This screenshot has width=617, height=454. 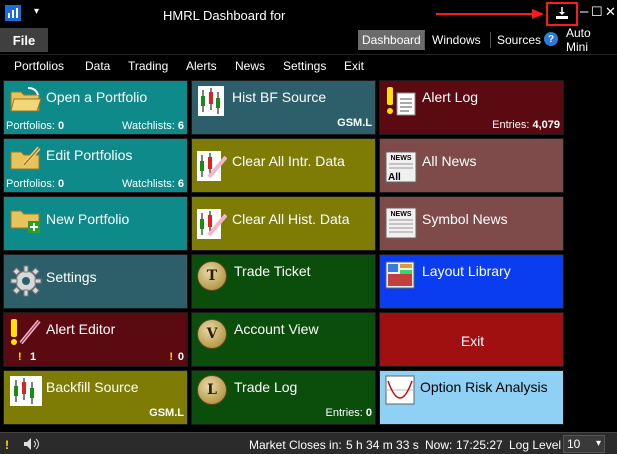 I want to click on tile-label: New Portfolio, so click(x=88, y=219).